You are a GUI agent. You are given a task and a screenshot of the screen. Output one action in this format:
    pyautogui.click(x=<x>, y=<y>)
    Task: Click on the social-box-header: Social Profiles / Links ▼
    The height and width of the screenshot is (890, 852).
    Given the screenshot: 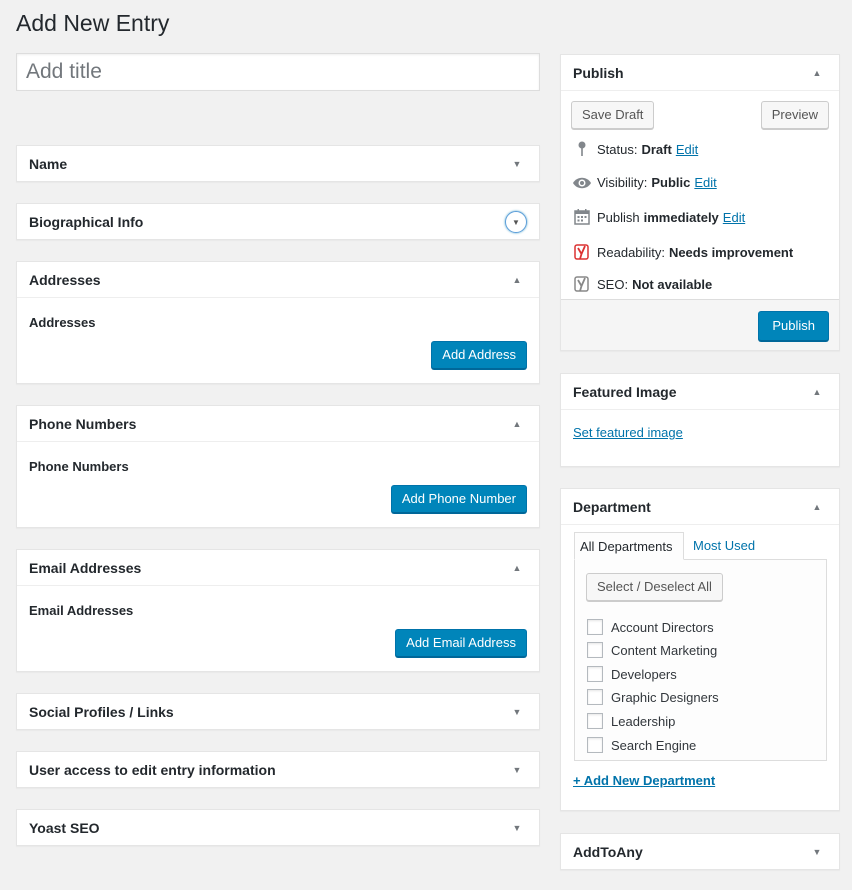 What is the action you would take?
    pyautogui.click(x=278, y=712)
    